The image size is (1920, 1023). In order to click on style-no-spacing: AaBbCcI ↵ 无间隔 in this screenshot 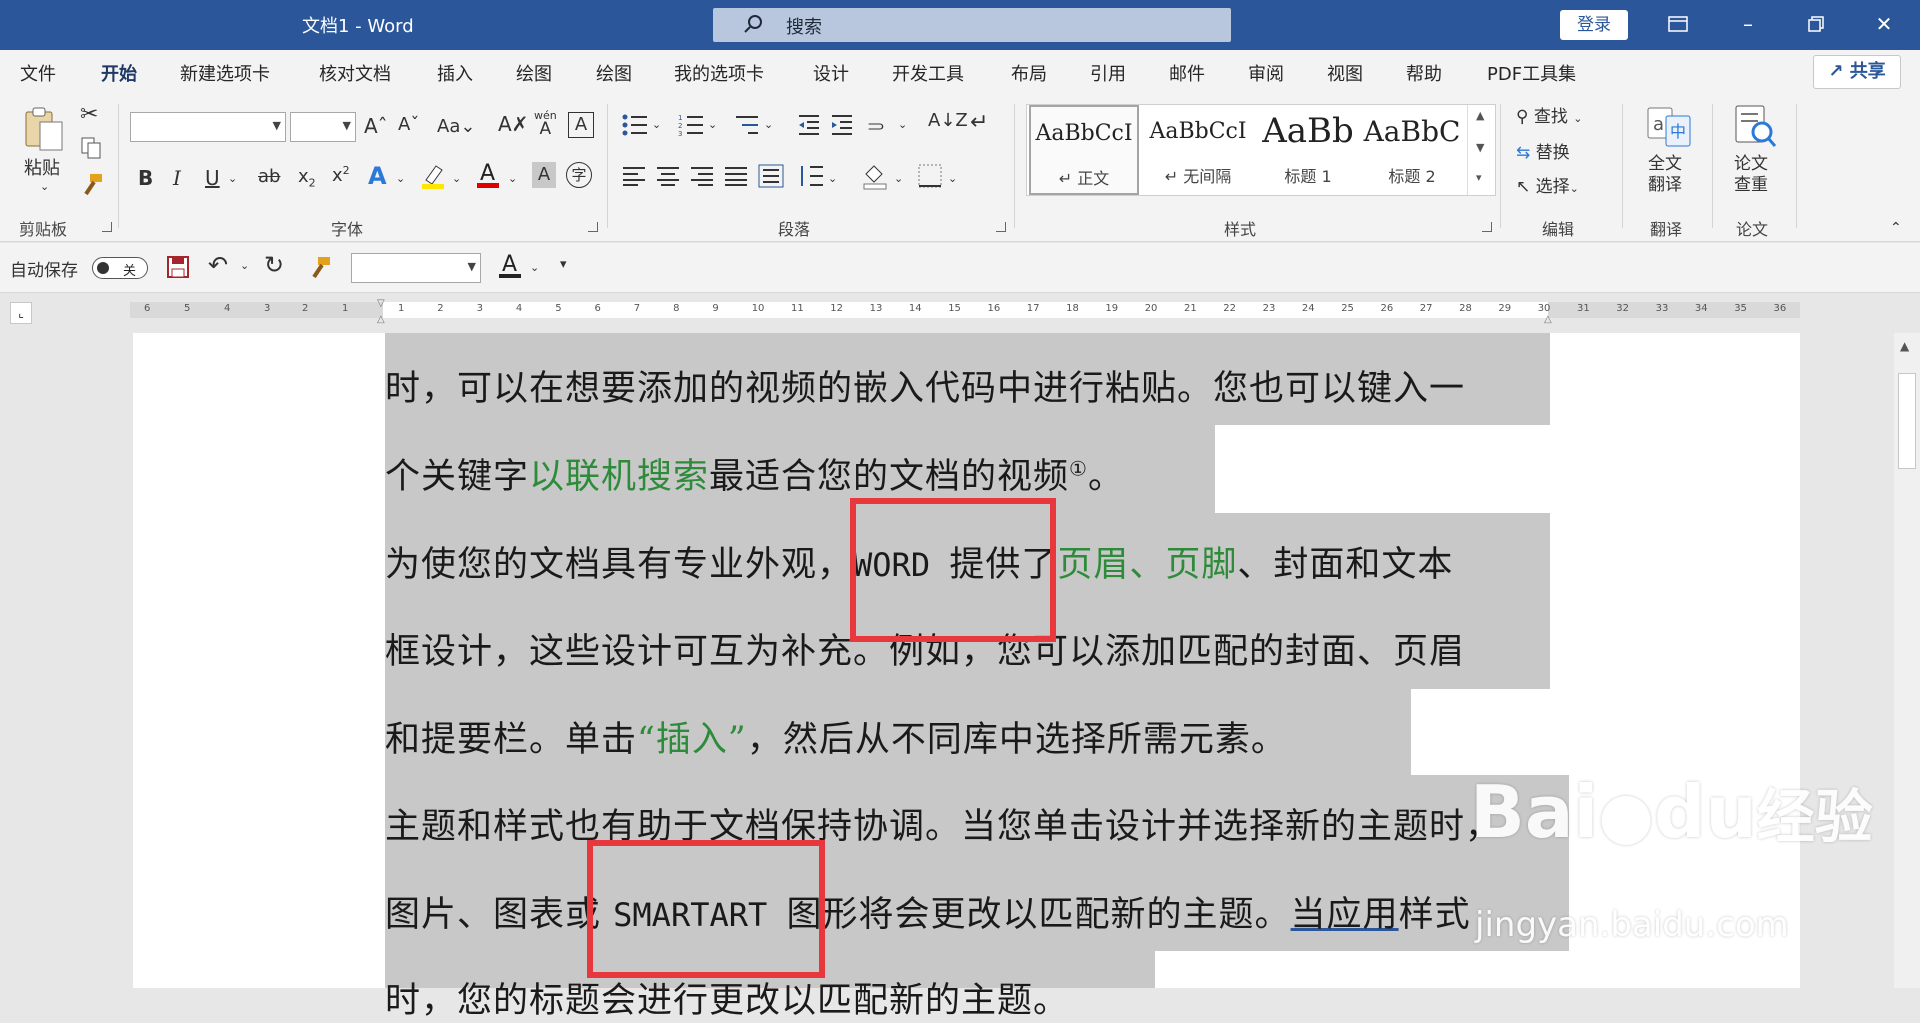, I will do `click(1198, 150)`.